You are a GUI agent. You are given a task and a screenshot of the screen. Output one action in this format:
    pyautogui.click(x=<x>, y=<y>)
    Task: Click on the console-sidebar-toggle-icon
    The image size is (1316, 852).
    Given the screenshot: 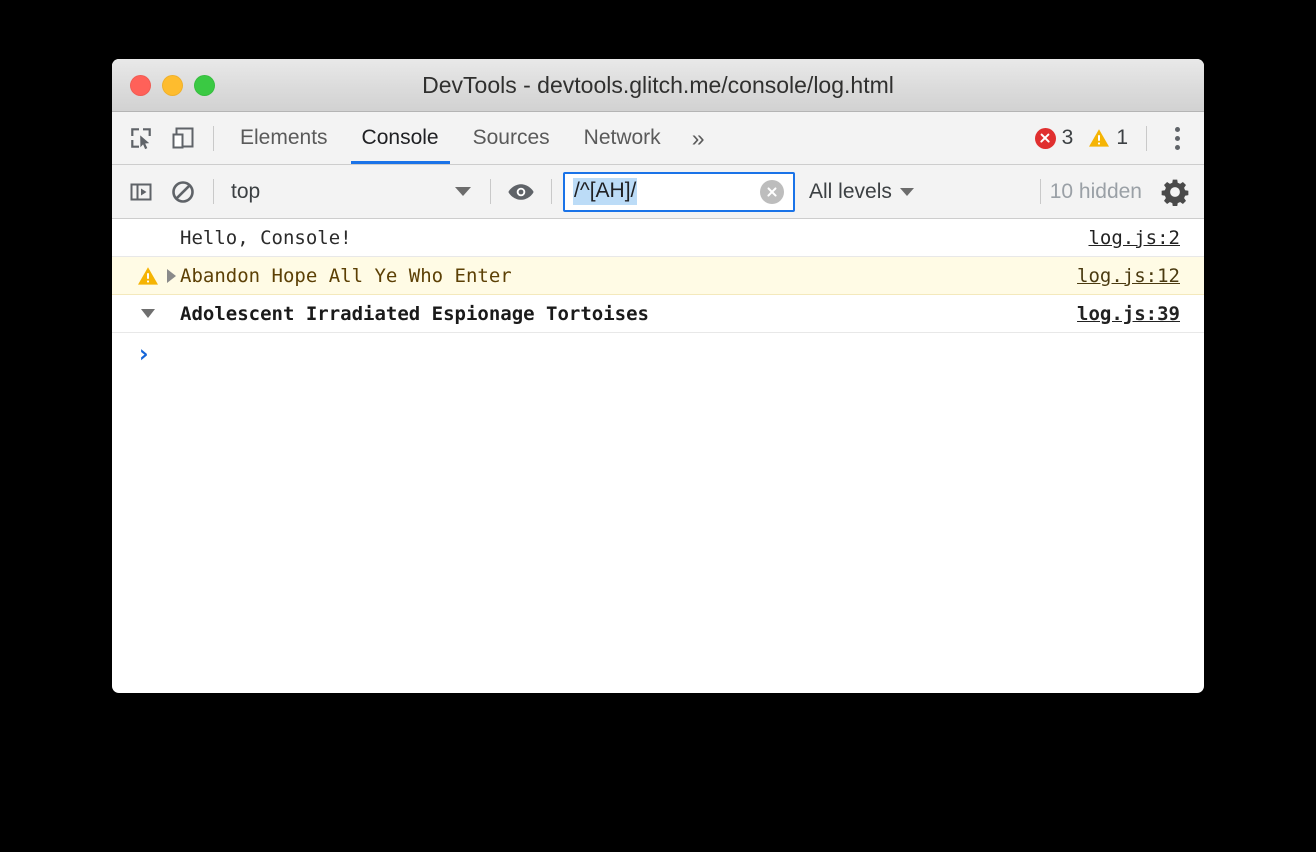 What is the action you would take?
    pyautogui.click(x=141, y=192)
    